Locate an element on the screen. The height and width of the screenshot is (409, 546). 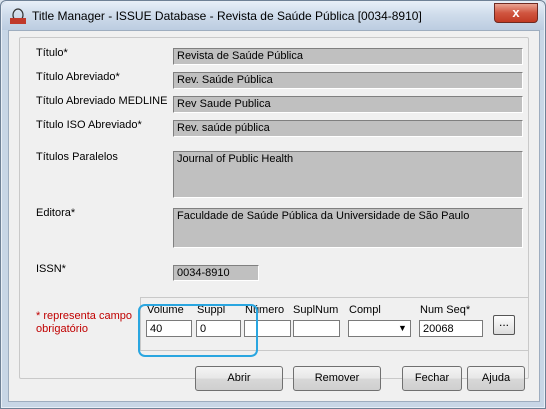
issn-label: ISSN* is located at coordinates (51, 269).